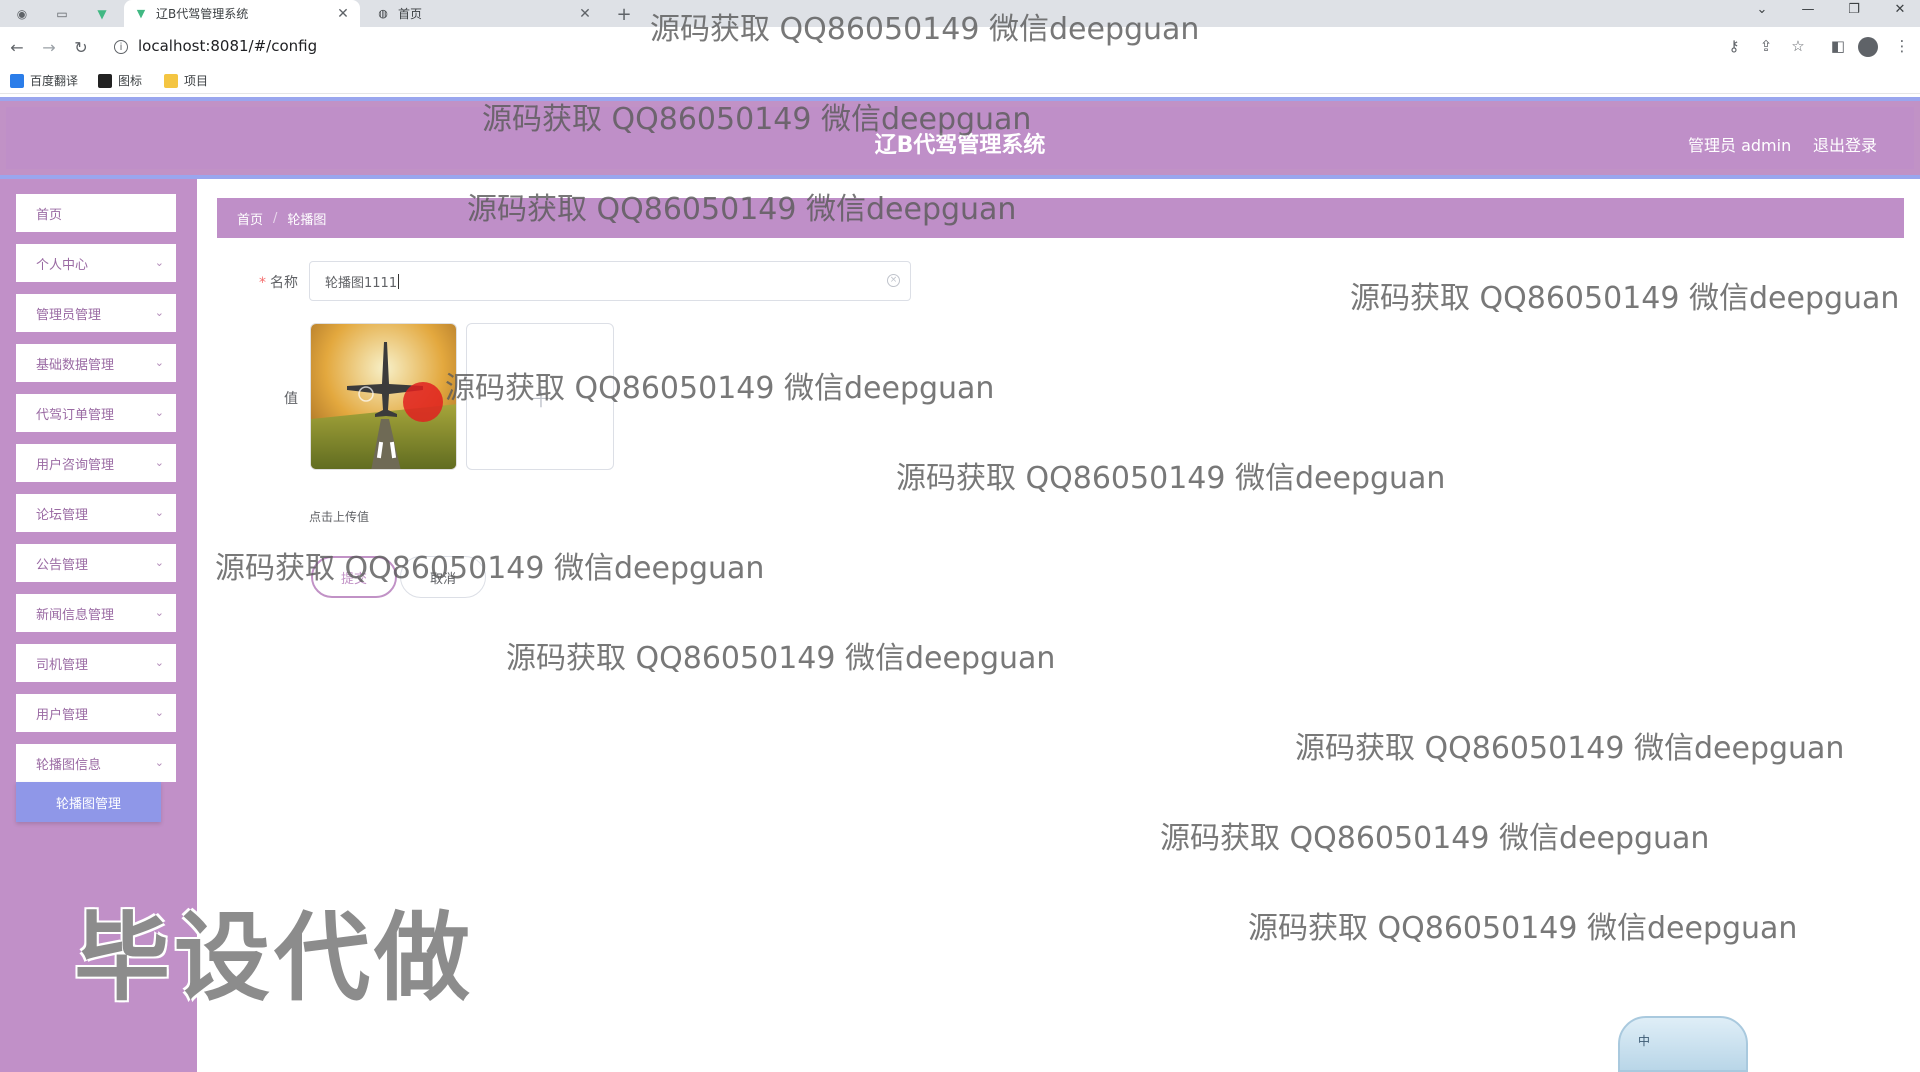 This screenshot has width=1920, height=1072. Describe the element at coordinates (893, 280) in the screenshot. I see `clear-icon: ×` at that location.